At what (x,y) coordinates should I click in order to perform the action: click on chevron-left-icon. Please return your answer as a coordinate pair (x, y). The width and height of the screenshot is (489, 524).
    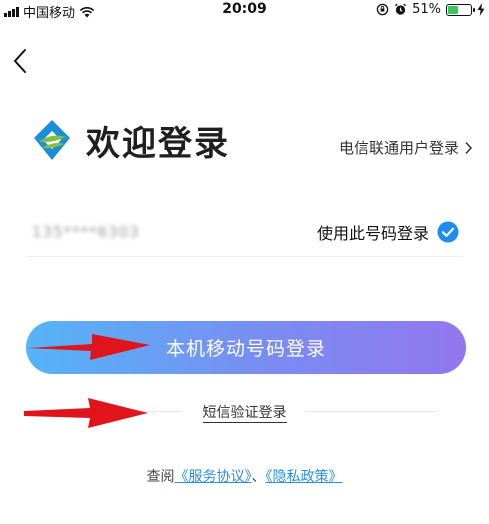
    Looking at the image, I should click on (20, 61).